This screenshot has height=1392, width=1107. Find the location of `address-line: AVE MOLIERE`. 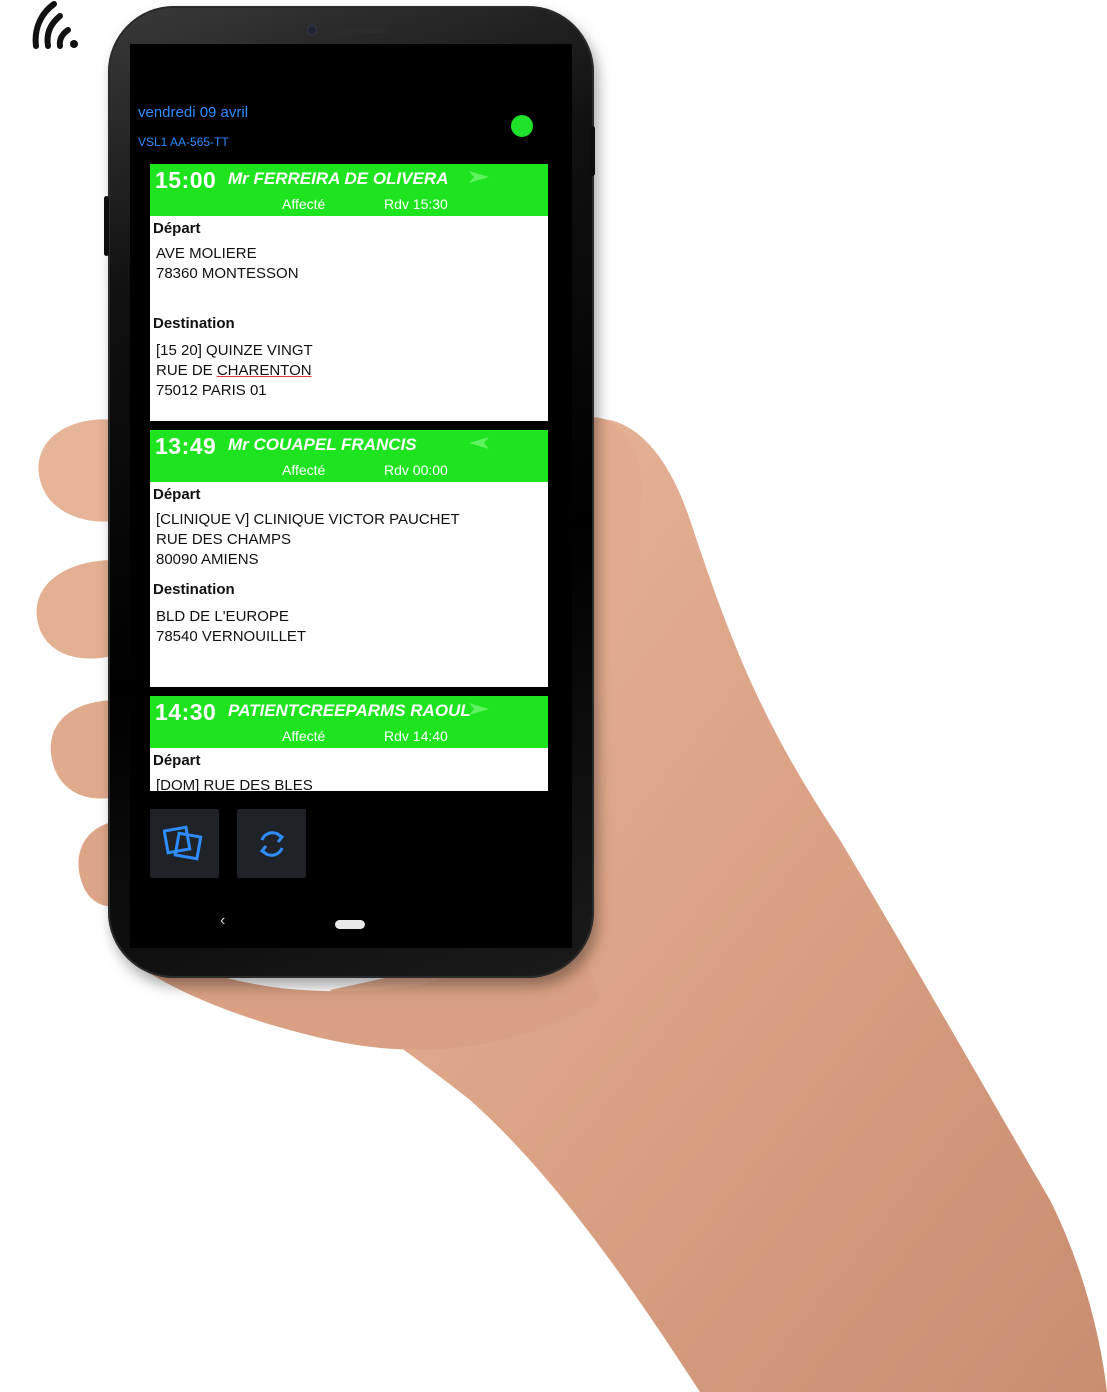

address-line: AVE MOLIERE is located at coordinates (206, 253).